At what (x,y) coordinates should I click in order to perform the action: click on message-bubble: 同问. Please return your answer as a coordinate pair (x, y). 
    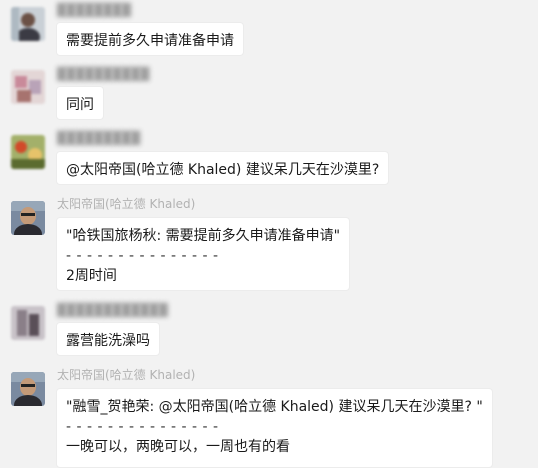
    Looking at the image, I should click on (80, 103).